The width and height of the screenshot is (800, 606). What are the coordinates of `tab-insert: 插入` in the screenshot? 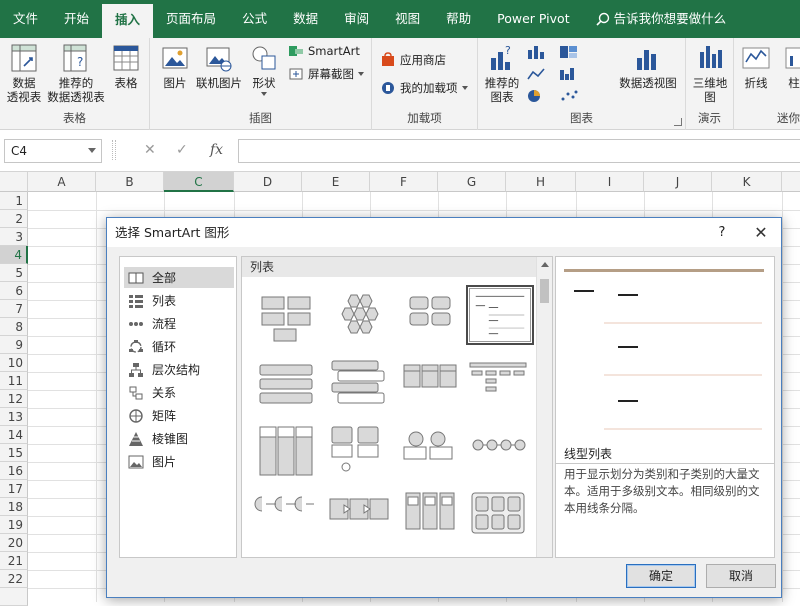 It's located at (128, 21).